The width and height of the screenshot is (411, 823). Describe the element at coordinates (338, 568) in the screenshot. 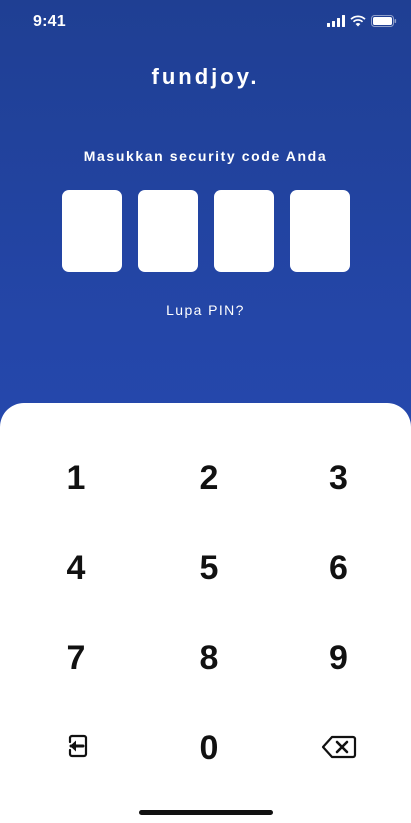

I see `key-6: 6` at that location.